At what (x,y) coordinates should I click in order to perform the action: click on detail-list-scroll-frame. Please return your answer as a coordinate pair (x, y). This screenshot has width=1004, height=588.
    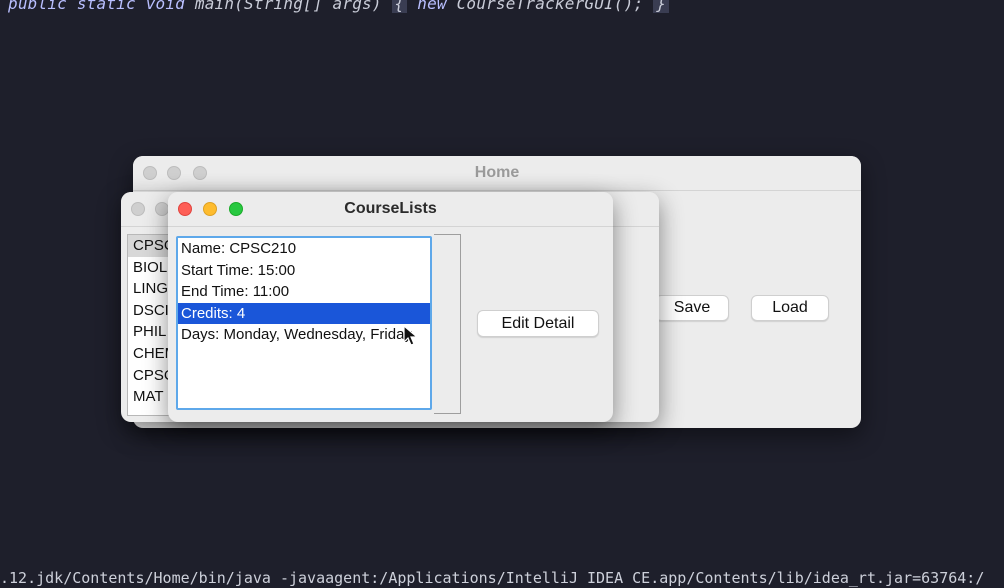
    Looking at the image, I should click on (447, 324).